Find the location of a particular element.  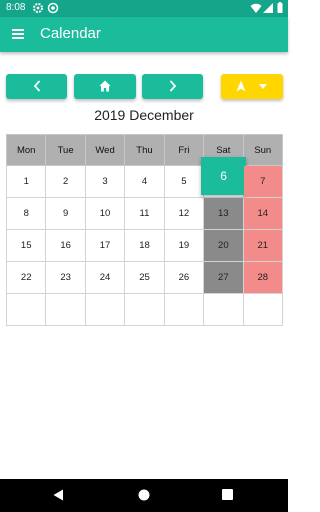

day-cell: 11 is located at coordinates (144, 213).